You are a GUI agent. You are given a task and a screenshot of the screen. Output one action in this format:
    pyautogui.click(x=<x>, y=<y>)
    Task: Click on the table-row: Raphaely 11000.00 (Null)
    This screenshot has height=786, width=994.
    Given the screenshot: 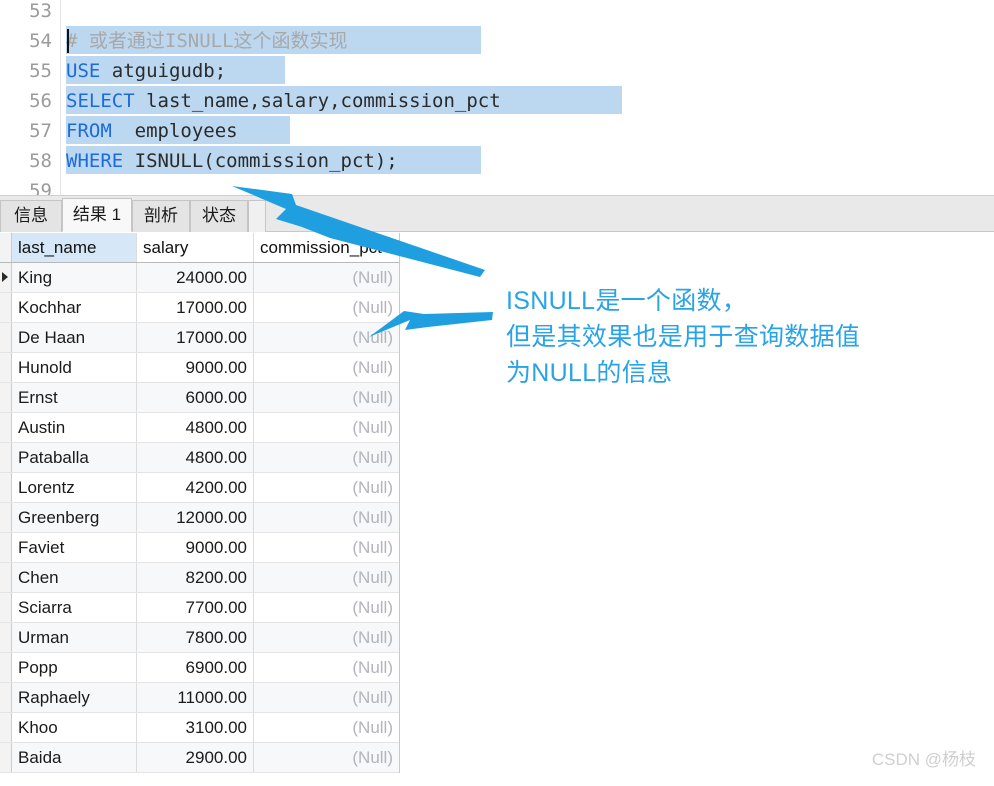 What is the action you would take?
    pyautogui.click(x=199, y=698)
    